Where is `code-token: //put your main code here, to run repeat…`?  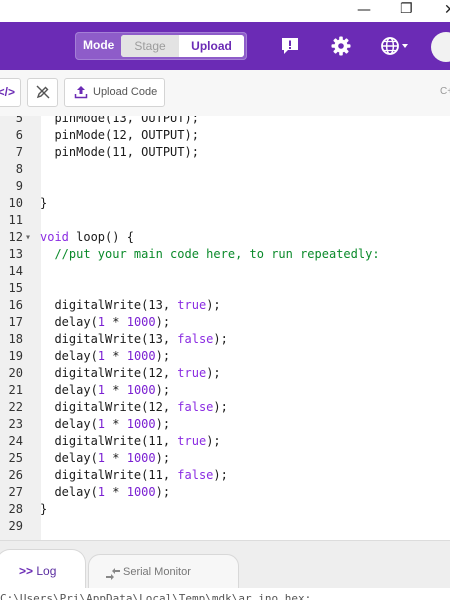
code-token: //put your main code here, to run repeat… is located at coordinates (210, 254).